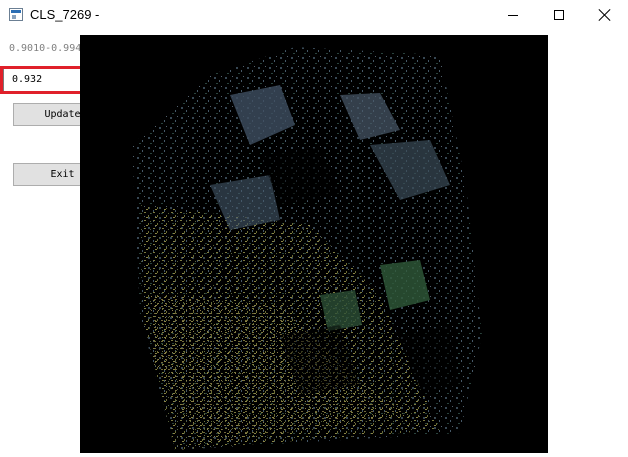 The height and width of the screenshot is (457, 628). I want to click on close-icon, so click(605, 15).